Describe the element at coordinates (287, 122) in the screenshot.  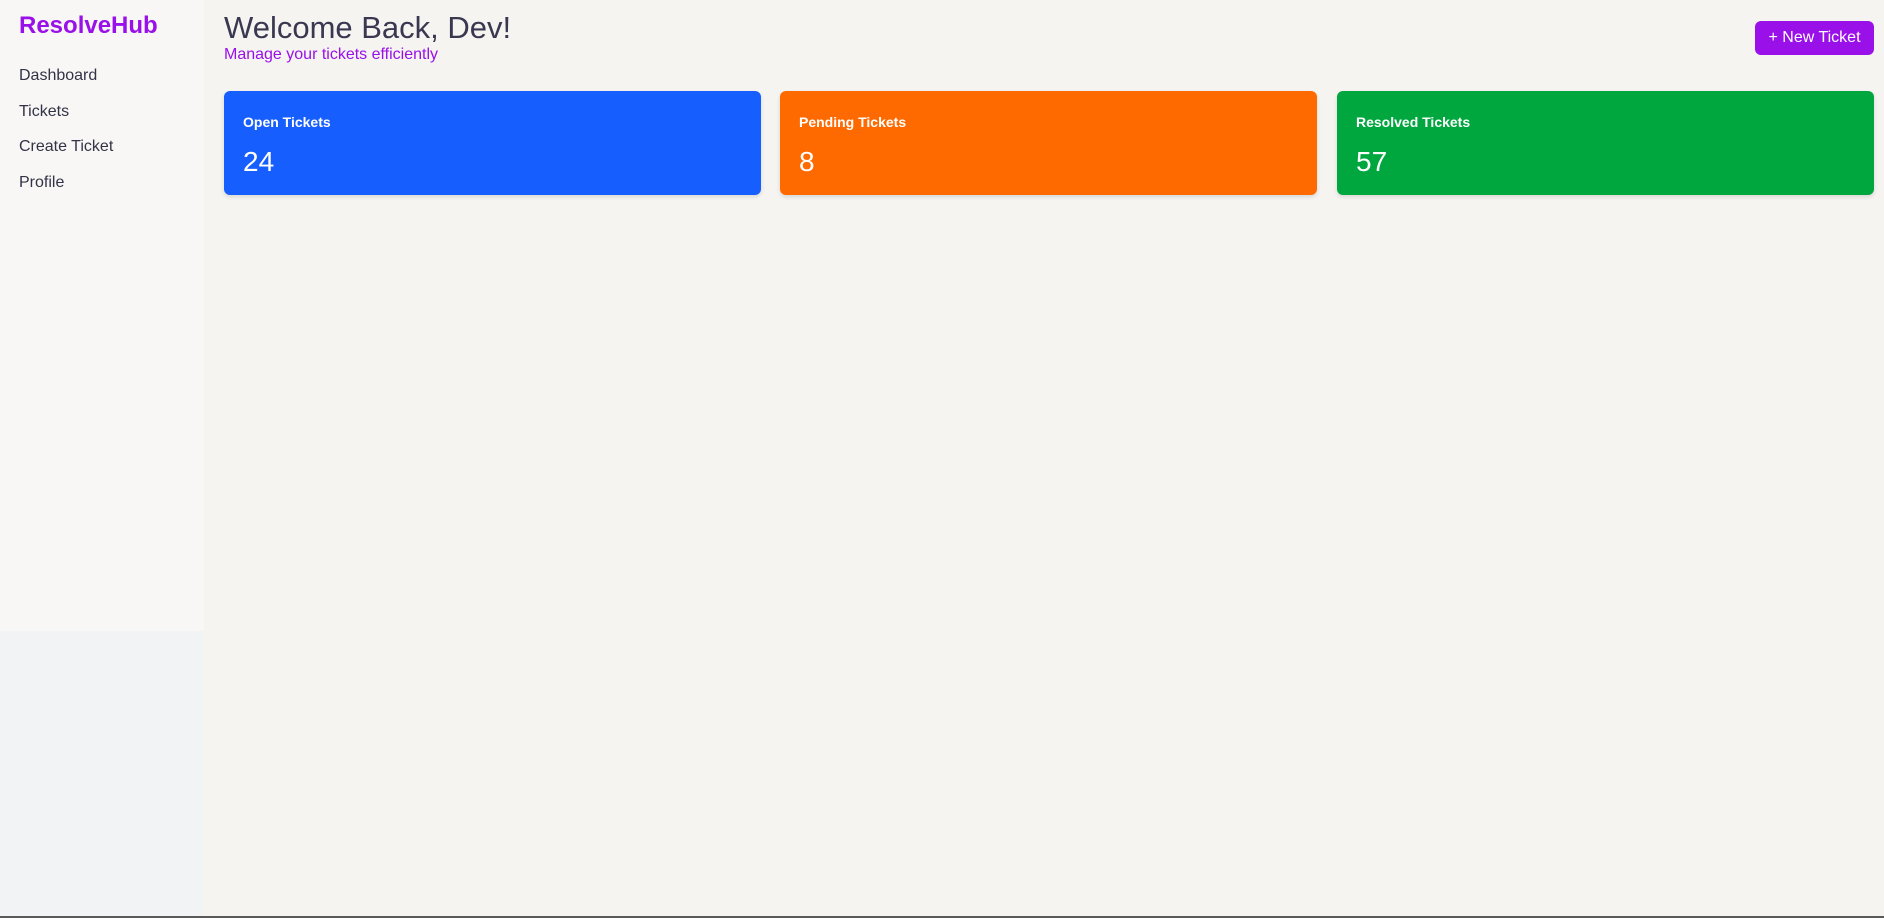
I see `stat-card-label: Open Tickets` at that location.